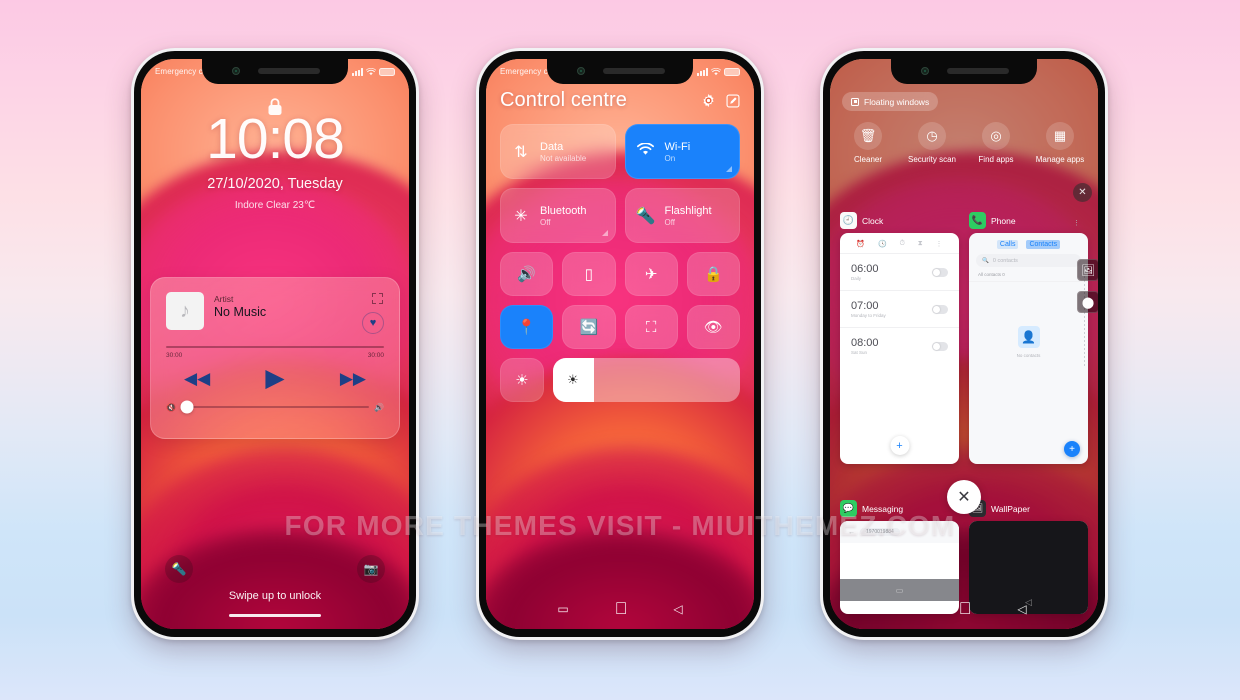 This screenshot has width=1240, height=700. I want to click on edit-icon, so click(733, 100).